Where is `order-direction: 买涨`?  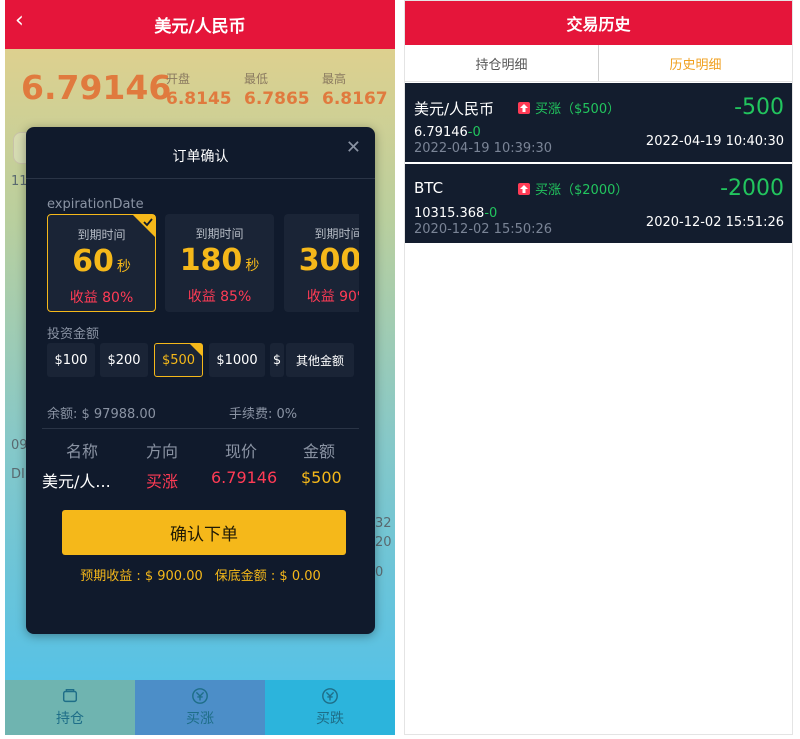 order-direction: 买涨 is located at coordinates (162, 481).